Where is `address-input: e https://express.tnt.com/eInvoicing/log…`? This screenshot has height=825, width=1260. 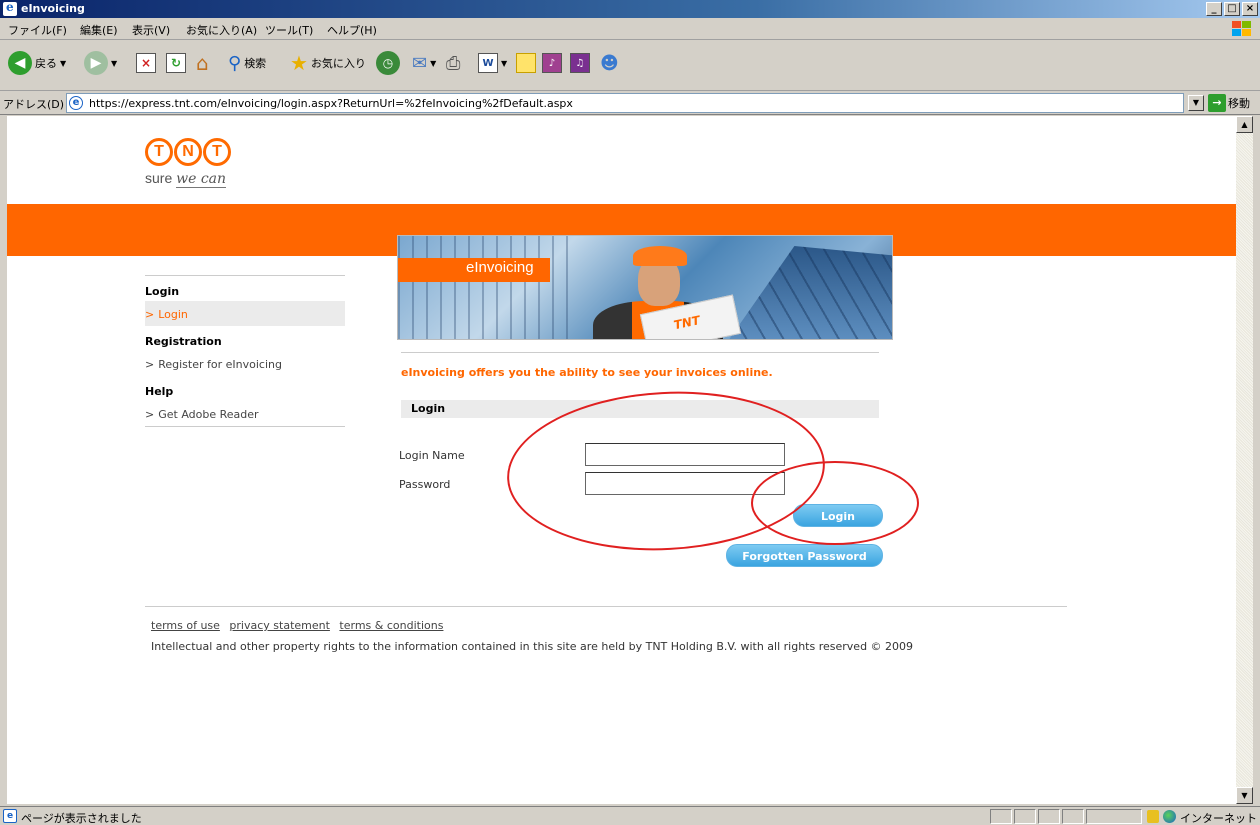 address-input: e https://express.tnt.com/eInvoicing/log… is located at coordinates (625, 103).